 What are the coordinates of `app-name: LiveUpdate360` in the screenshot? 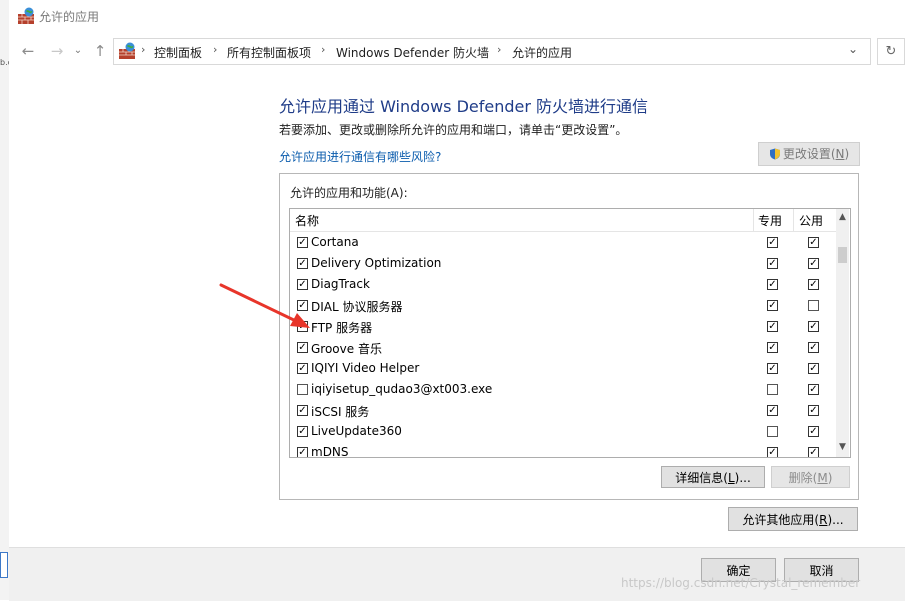 It's located at (356, 431).